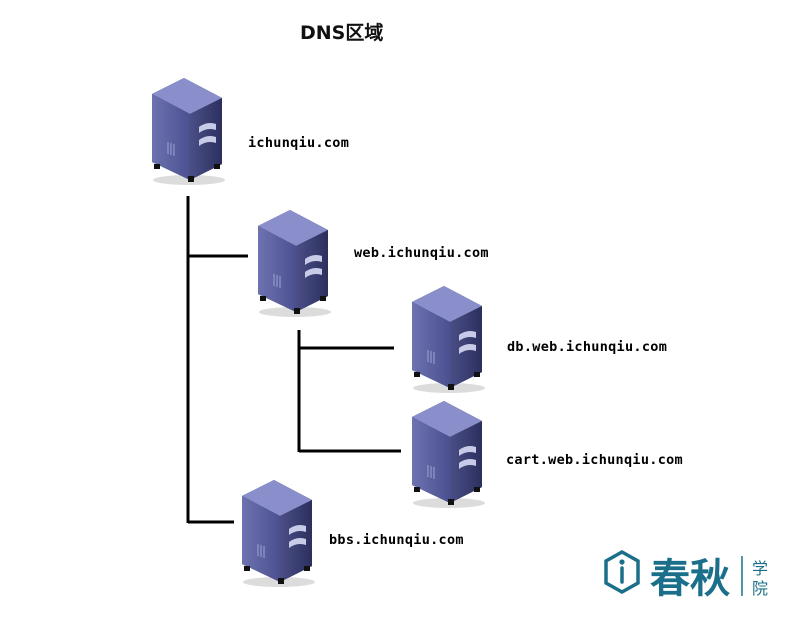 This screenshot has width=800, height=626. What do you see at coordinates (690, 579) in the screenshot?
I see `logo-brand-text: 春秋` at bounding box center [690, 579].